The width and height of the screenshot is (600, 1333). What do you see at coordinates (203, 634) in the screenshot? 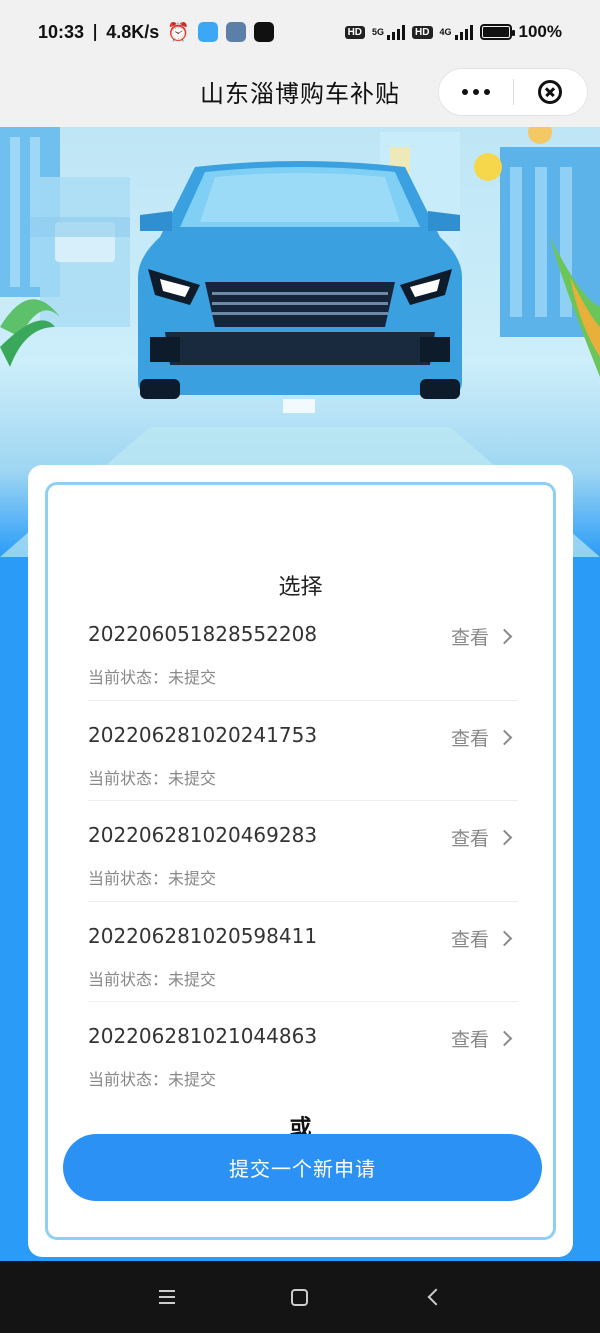
I see `application-number: 202206051828552208` at bounding box center [203, 634].